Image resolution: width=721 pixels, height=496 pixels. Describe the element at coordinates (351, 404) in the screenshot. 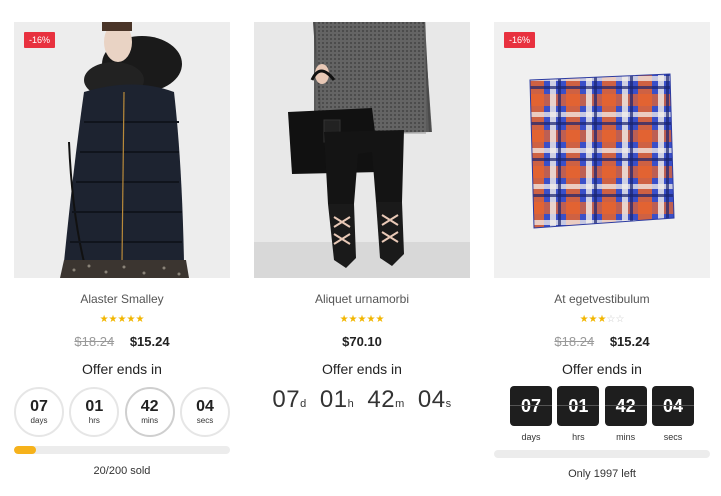

I see `countdown-unit: h` at that location.